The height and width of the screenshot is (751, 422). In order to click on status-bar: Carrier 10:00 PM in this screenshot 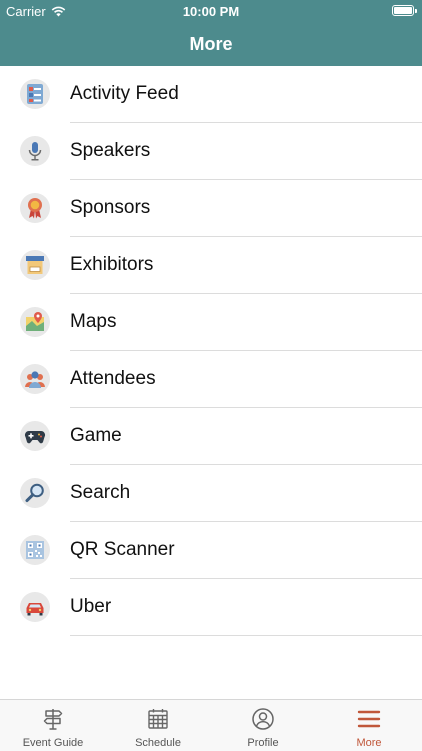, I will do `click(211, 11)`.